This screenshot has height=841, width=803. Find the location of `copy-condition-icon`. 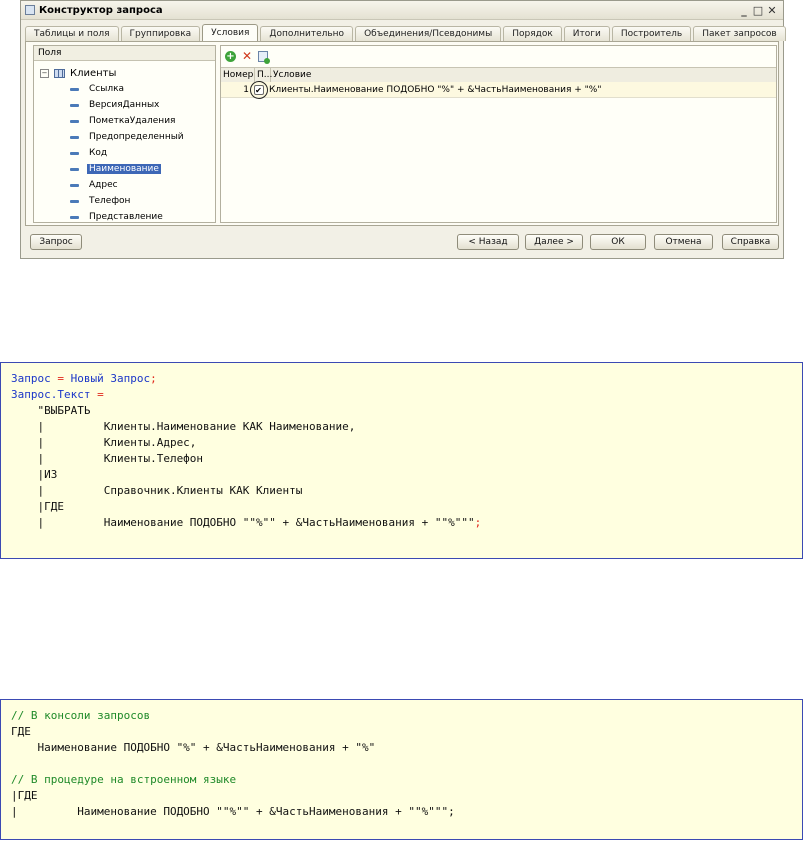

copy-condition-icon is located at coordinates (264, 57).